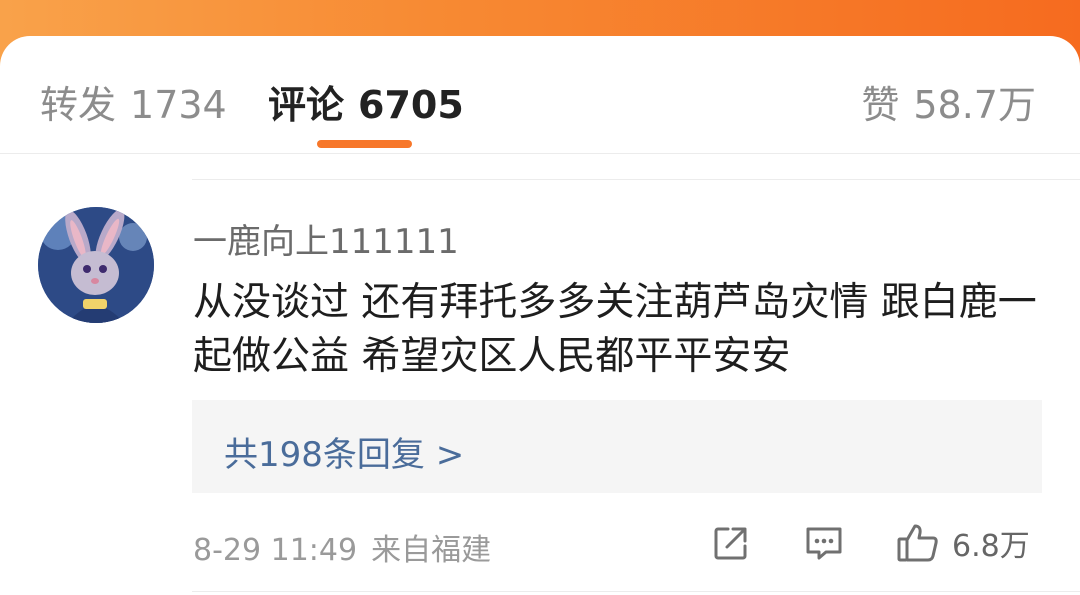 The height and width of the screenshot is (595, 1080). What do you see at coordinates (880, 105) in the screenshot?
I see `tab-likes-label: 赞` at bounding box center [880, 105].